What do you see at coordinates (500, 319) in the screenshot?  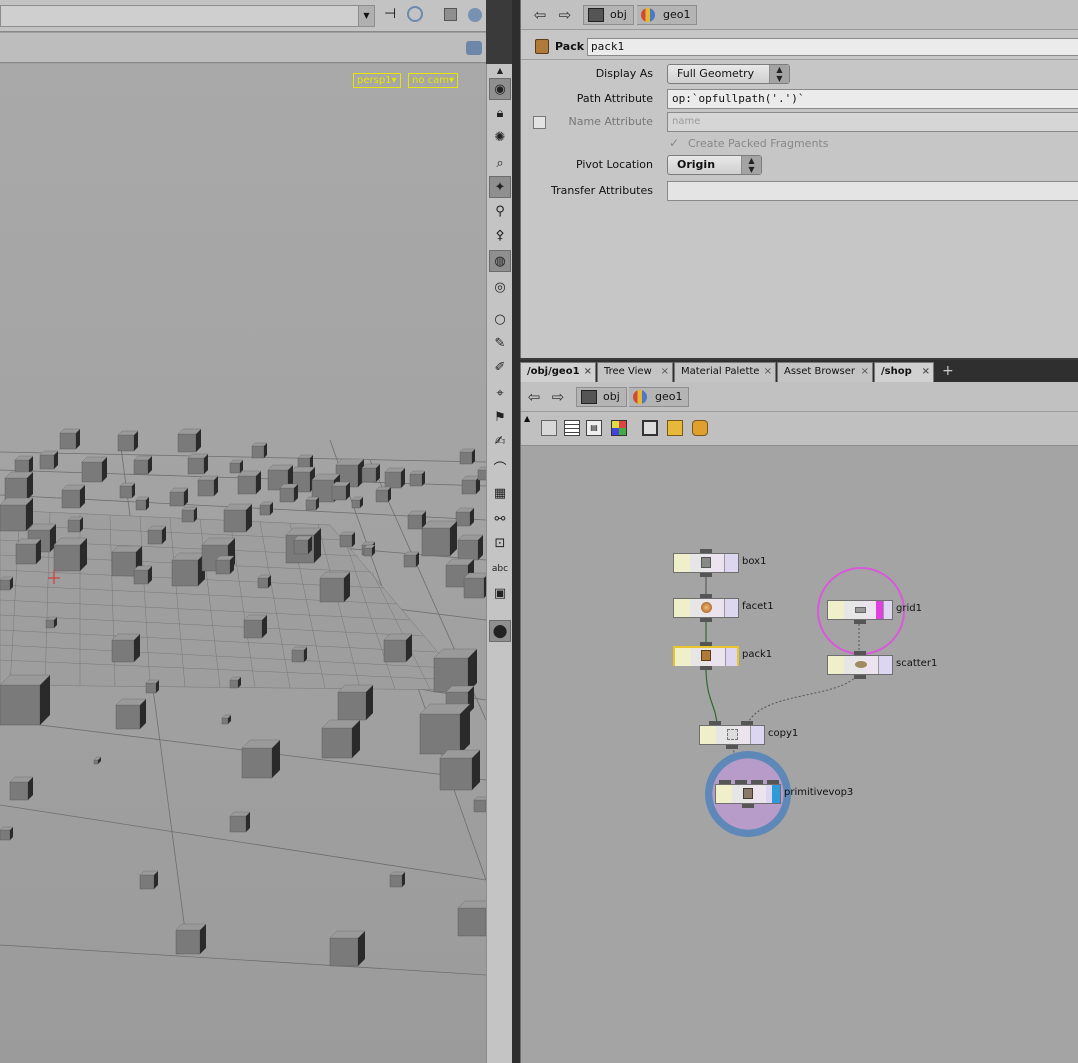 I see `point-icon: ○` at bounding box center [500, 319].